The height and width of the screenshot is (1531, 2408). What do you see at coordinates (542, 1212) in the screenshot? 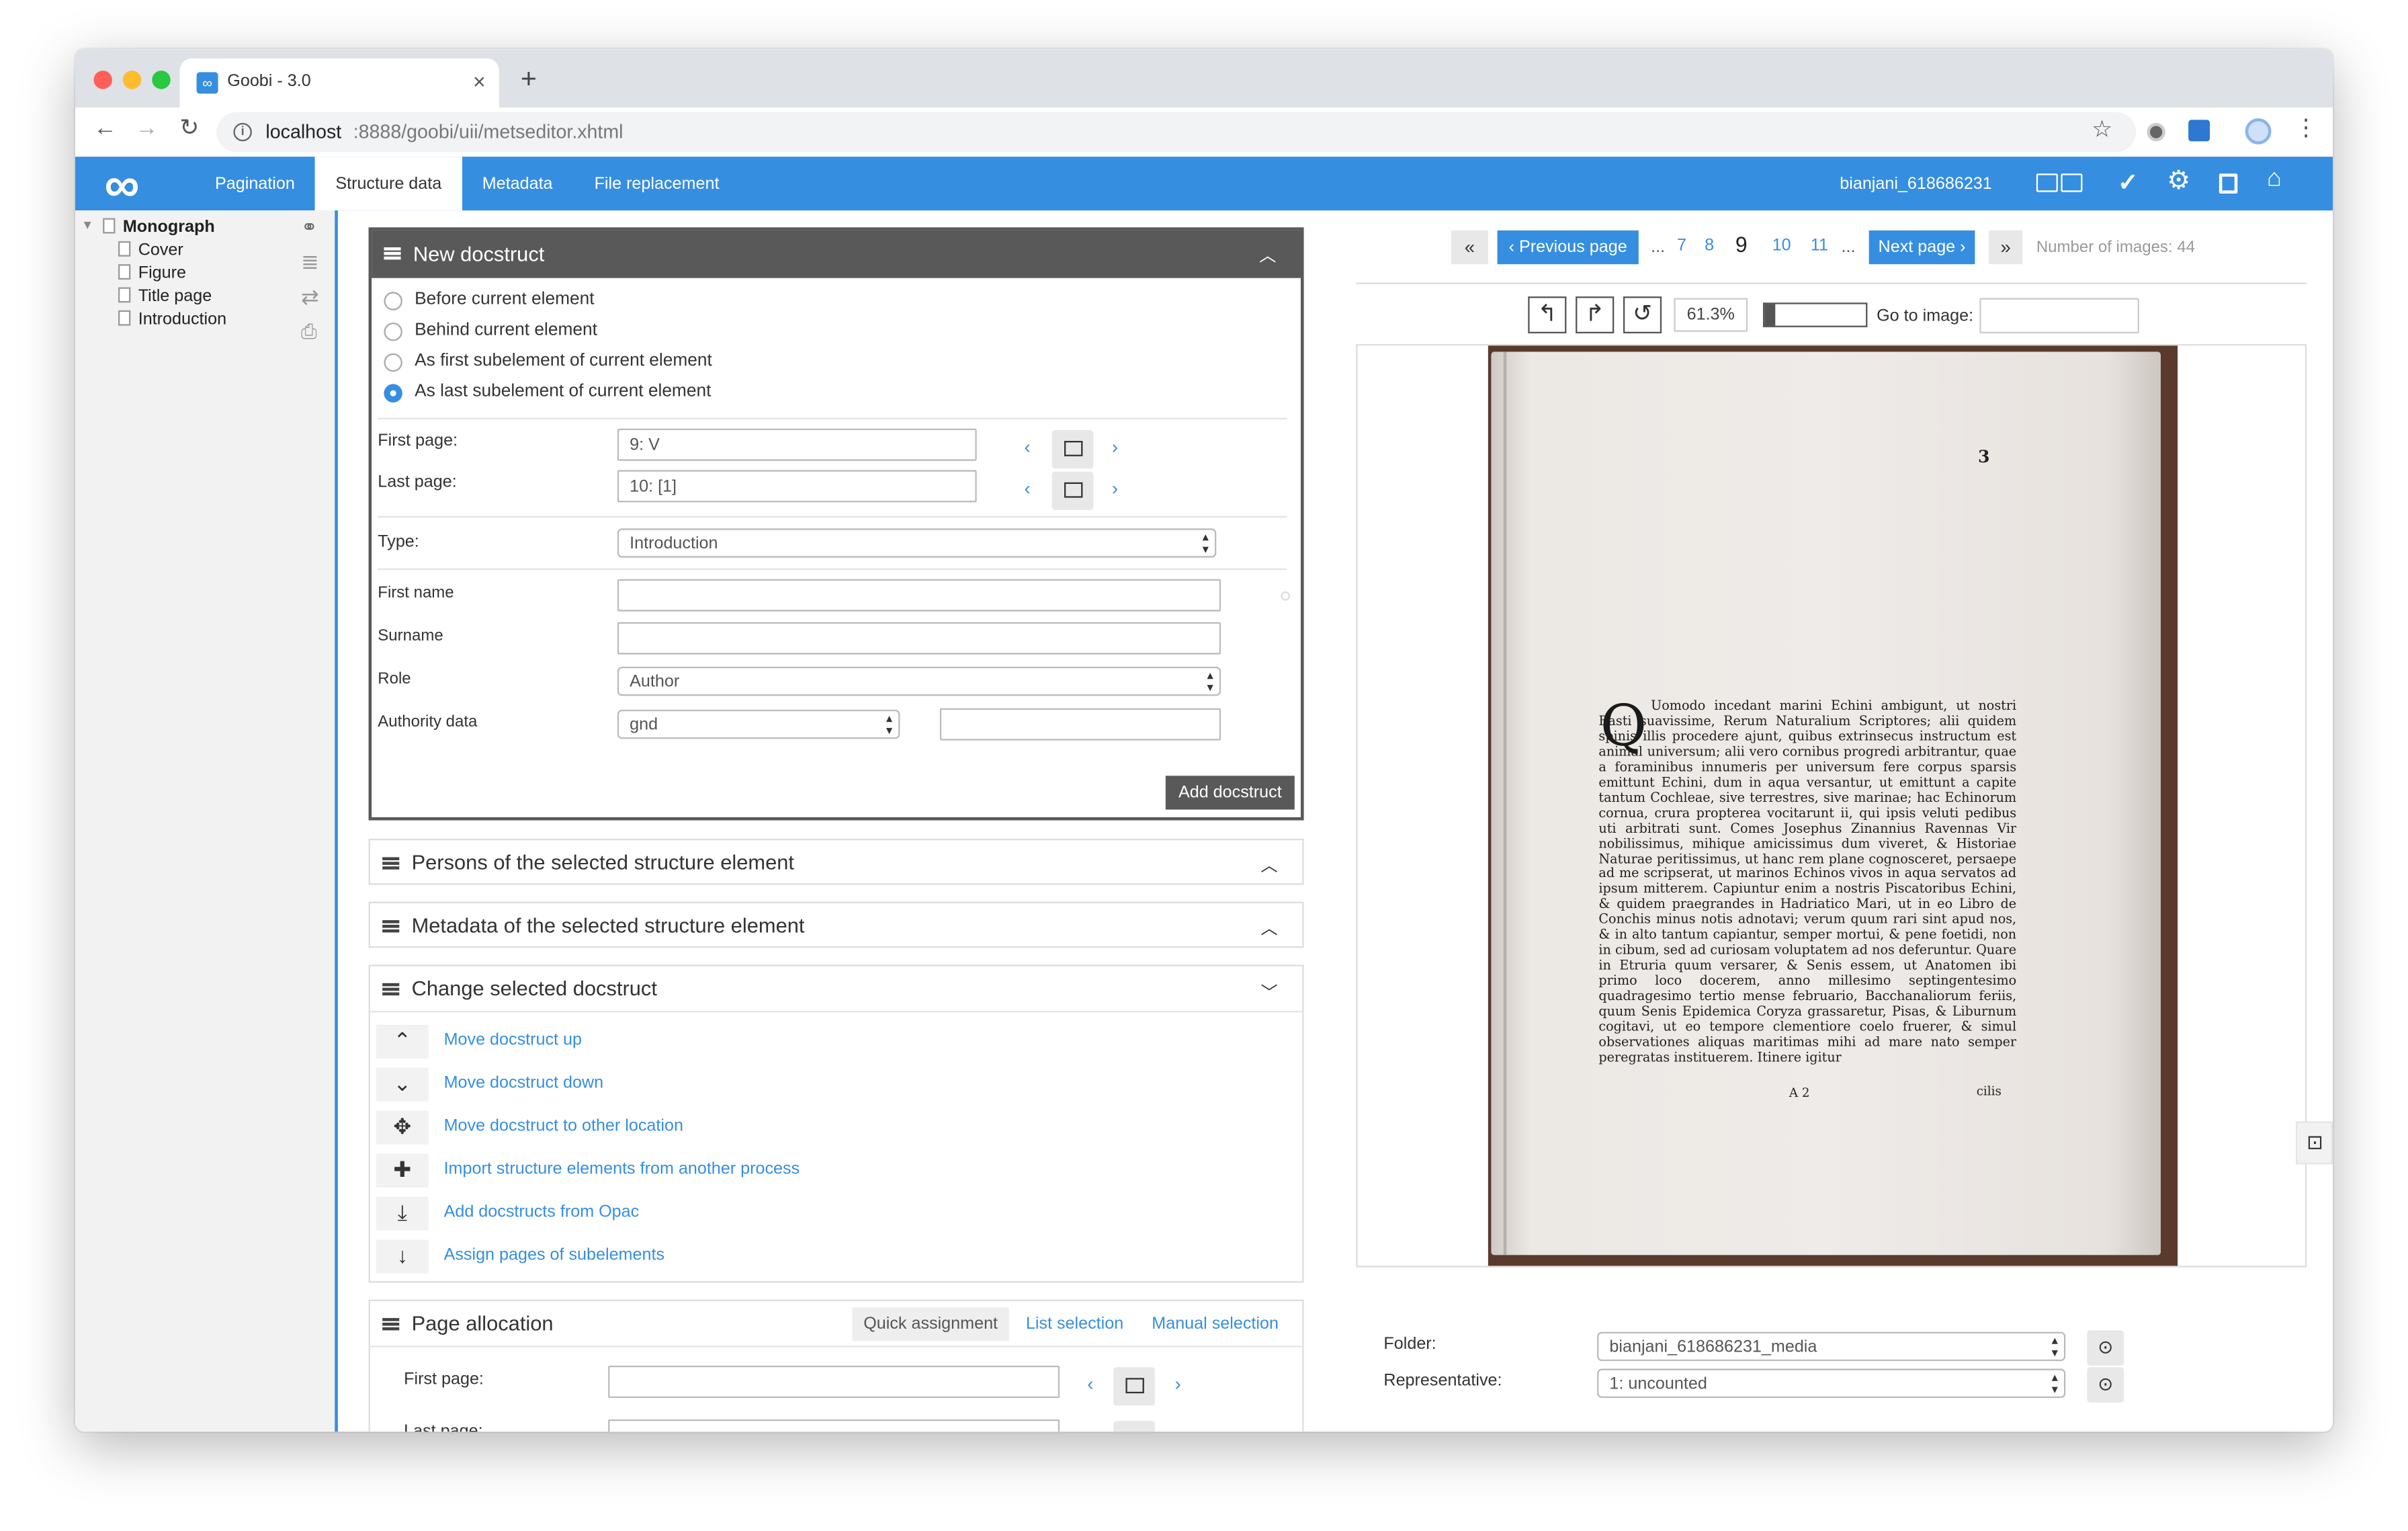
I see `add-from-opac-link: Add docstructs from Opac` at bounding box center [542, 1212].